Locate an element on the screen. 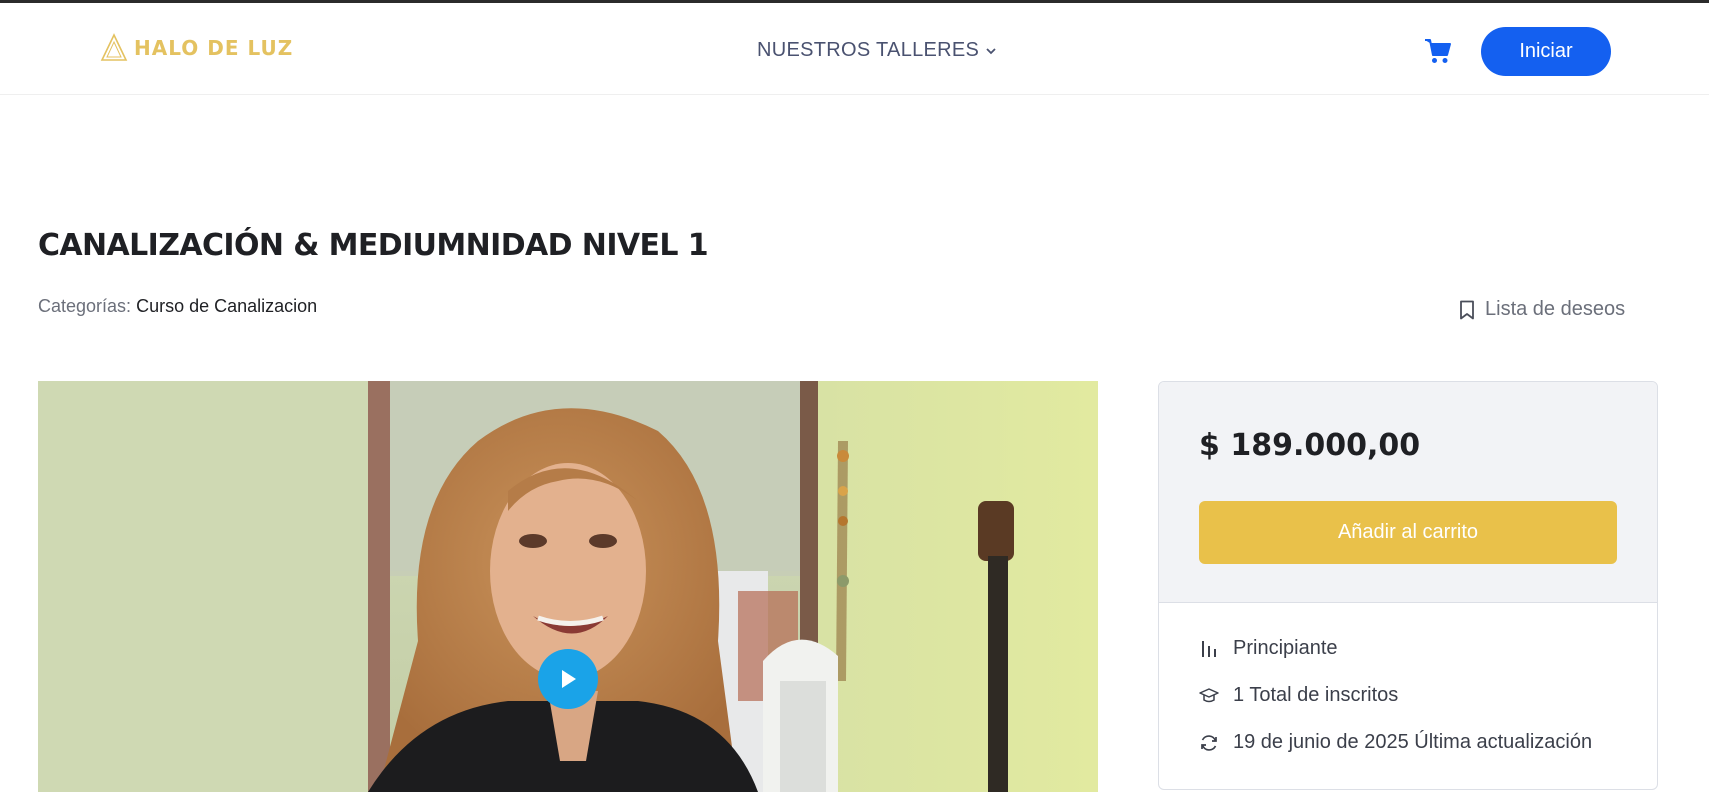  logo-text: HALO DE LUZ is located at coordinates (214, 48).